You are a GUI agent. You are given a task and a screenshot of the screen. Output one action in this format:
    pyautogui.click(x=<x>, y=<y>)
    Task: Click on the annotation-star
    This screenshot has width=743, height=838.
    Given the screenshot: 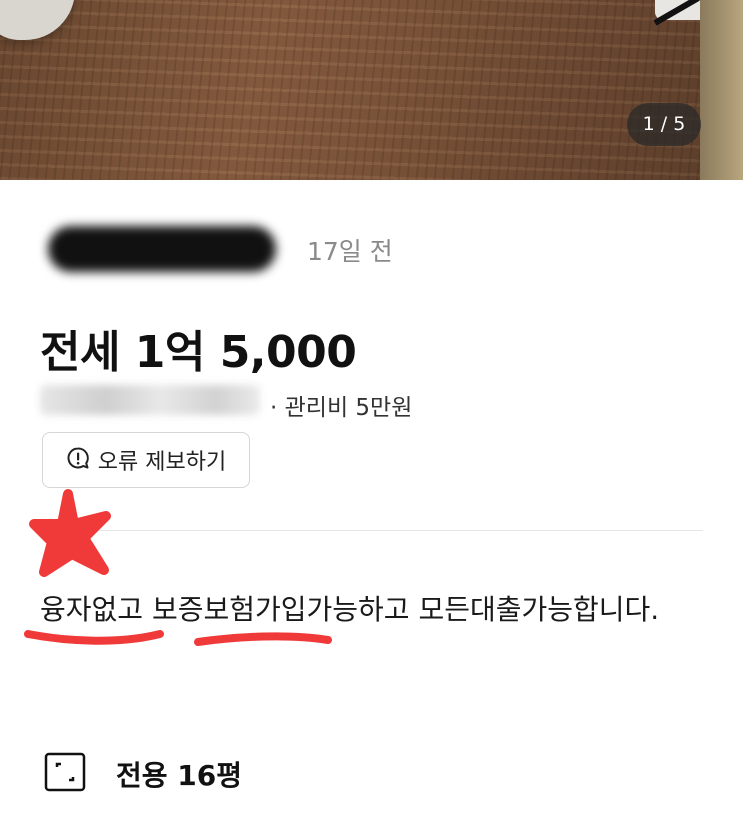 What is the action you would take?
    pyautogui.click(x=70, y=533)
    